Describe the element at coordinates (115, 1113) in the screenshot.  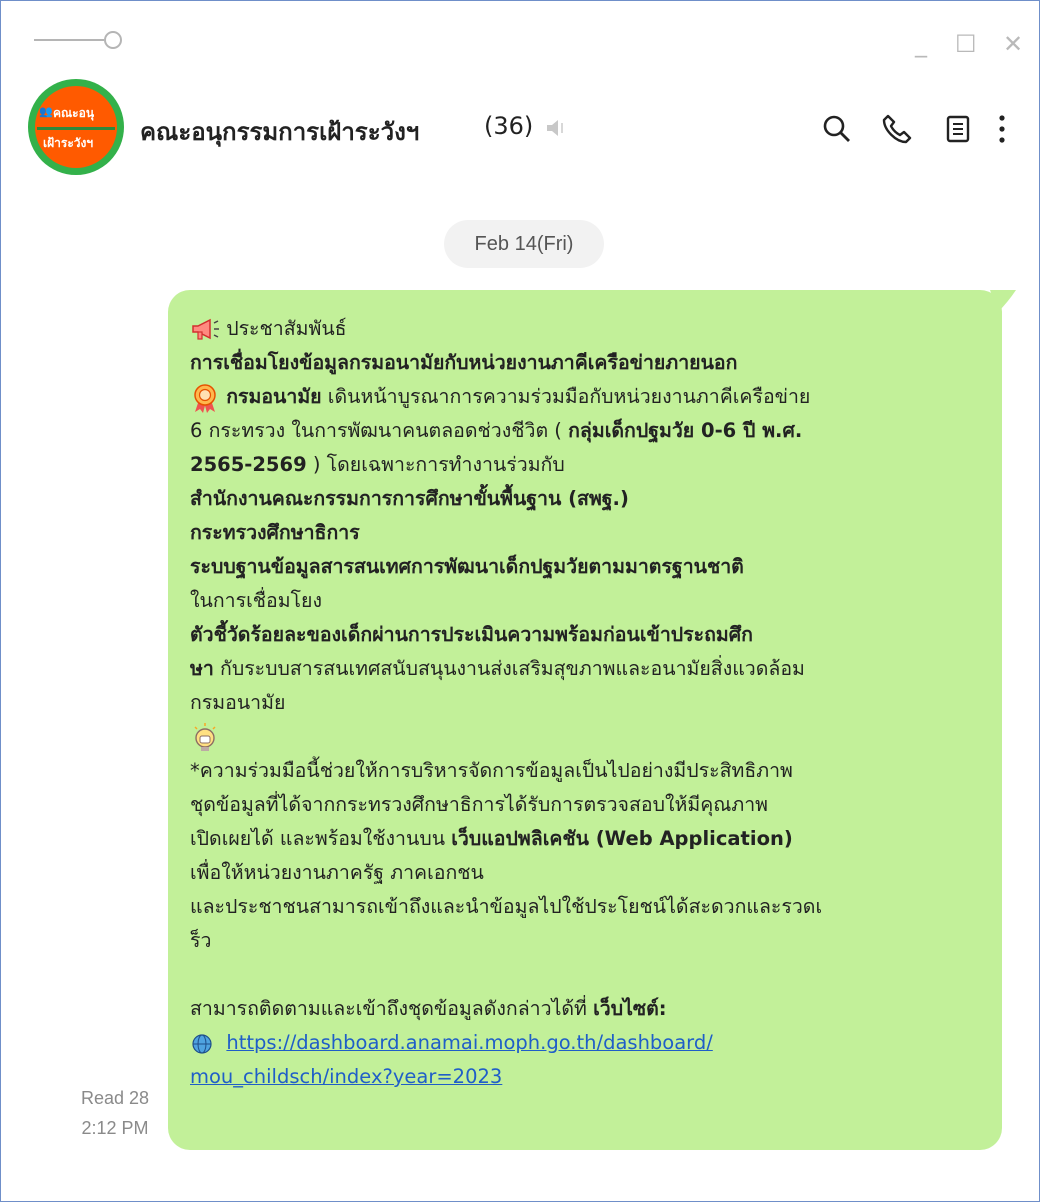
I see `read-status: Read 28 2:12 PM` at that location.